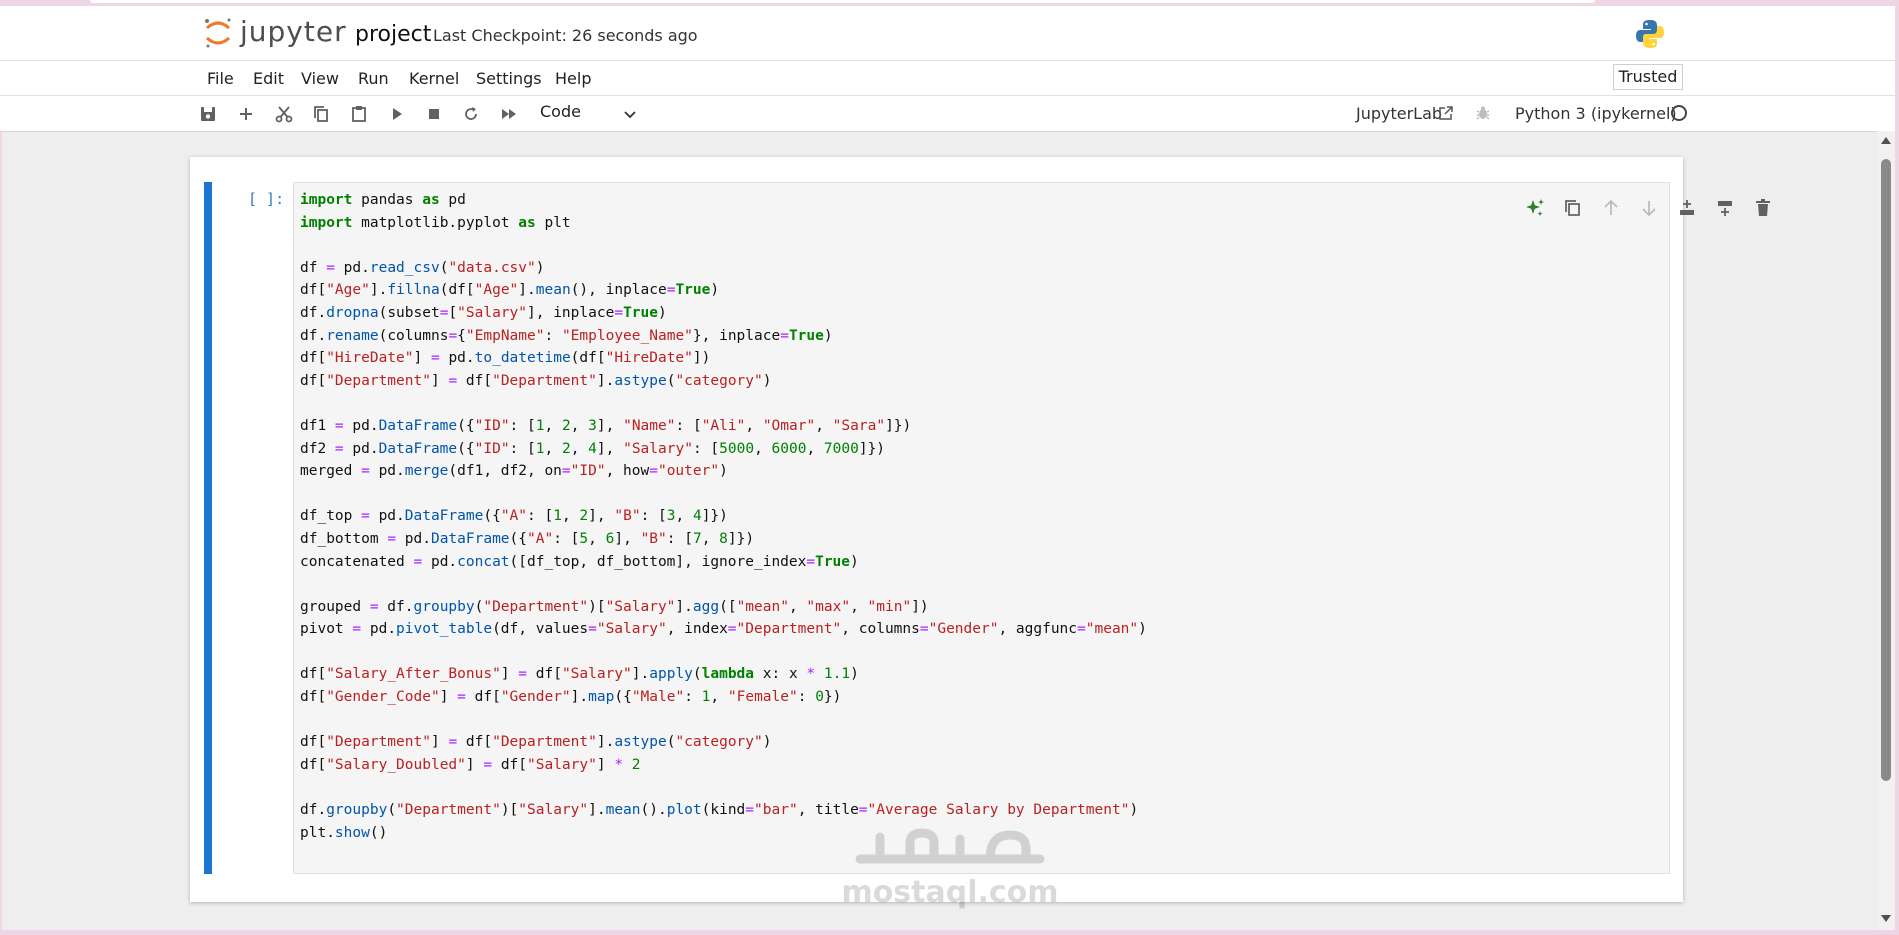 This screenshot has width=1899, height=935. I want to click on jupyter-logo-icon, so click(218, 33).